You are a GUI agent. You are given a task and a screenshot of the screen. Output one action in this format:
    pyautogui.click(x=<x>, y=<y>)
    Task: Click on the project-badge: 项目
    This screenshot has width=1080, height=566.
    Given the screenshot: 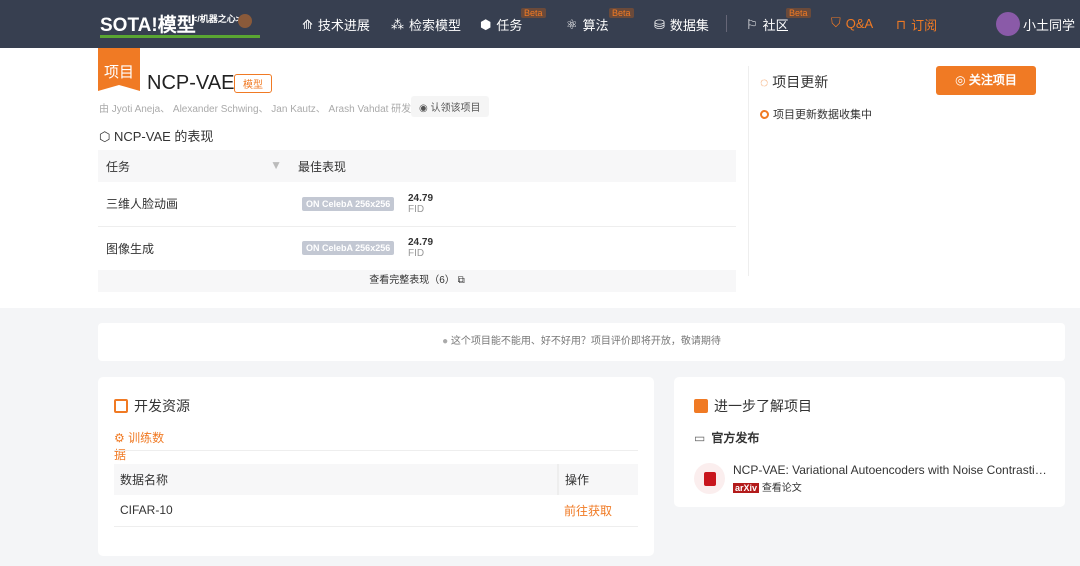 What is the action you would take?
    pyautogui.click(x=119, y=69)
    